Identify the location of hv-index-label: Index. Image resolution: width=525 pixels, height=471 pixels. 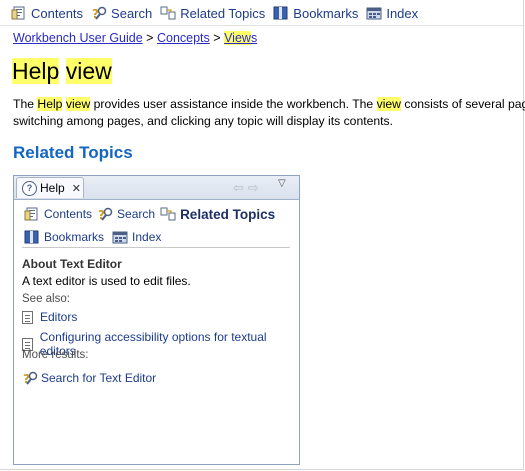
(147, 237).